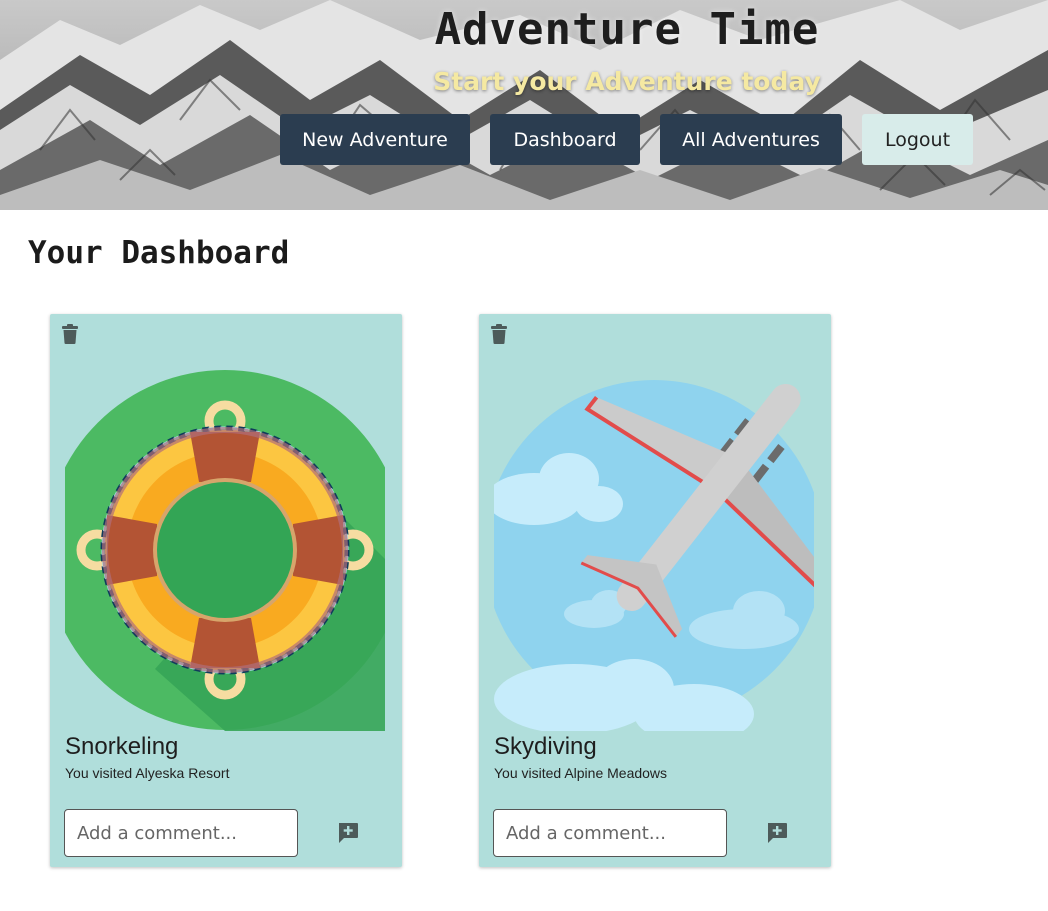 The width and height of the screenshot is (1048, 911). What do you see at coordinates (147, 773) in the screenshot?
I see `card-location: You visited Alyeska Resort` at bounding box center [147, 773].